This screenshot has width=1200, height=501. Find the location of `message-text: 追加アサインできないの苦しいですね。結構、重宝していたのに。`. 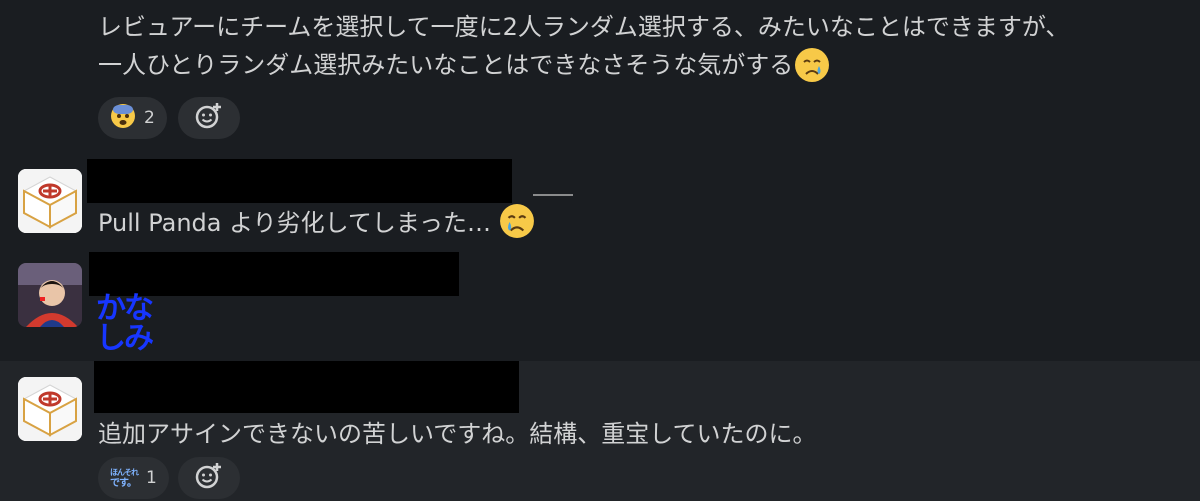

message-text: 追加アサインできないの苦しいですね。結構、重宝していたのに。 is located at coordinates (457, 434).